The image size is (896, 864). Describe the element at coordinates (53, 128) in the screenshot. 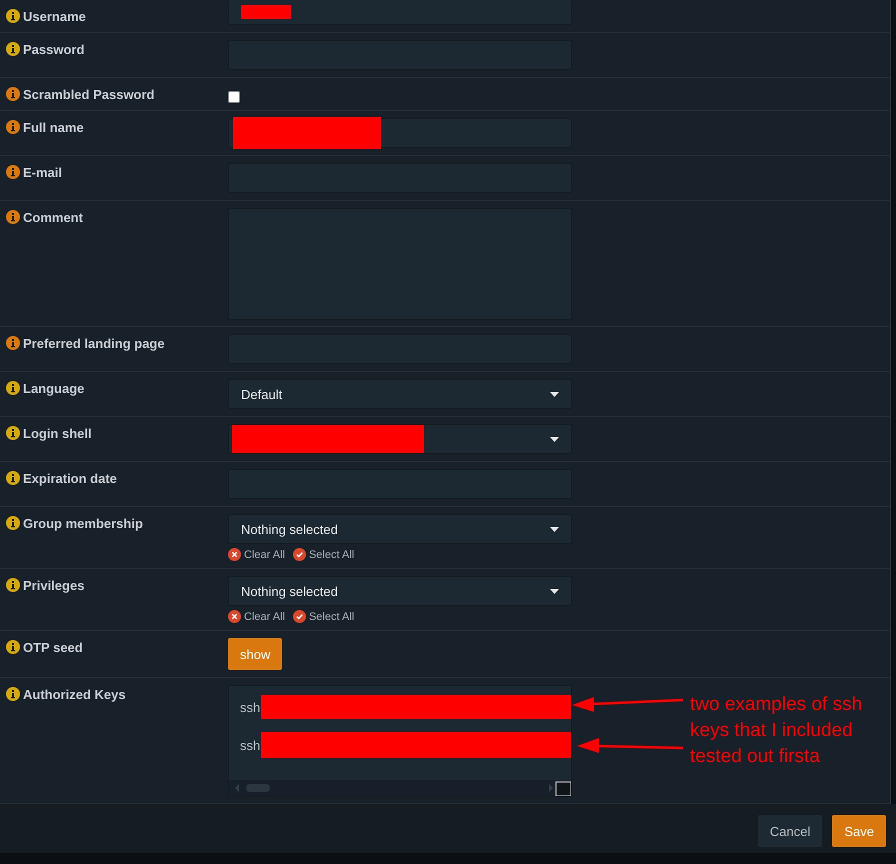

I see `field-label: Full name` at that location.